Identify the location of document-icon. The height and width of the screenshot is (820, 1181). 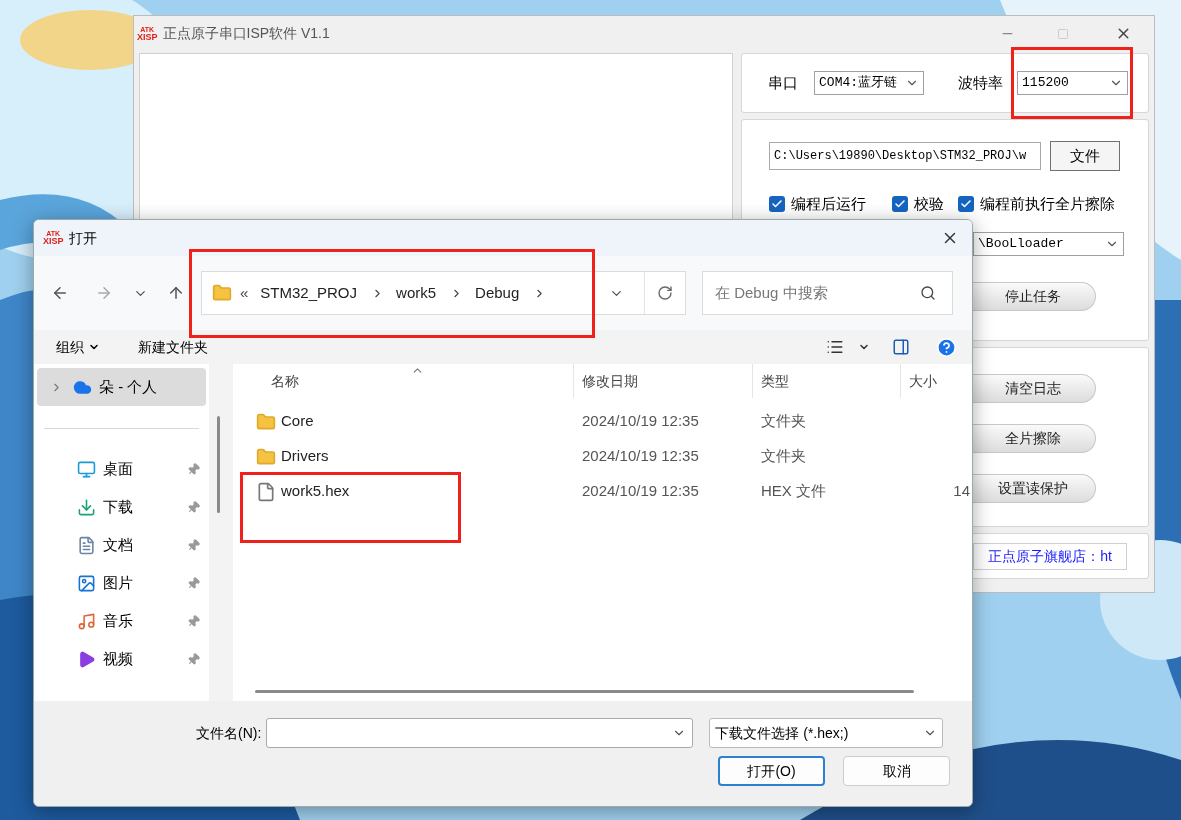
(86, 545).